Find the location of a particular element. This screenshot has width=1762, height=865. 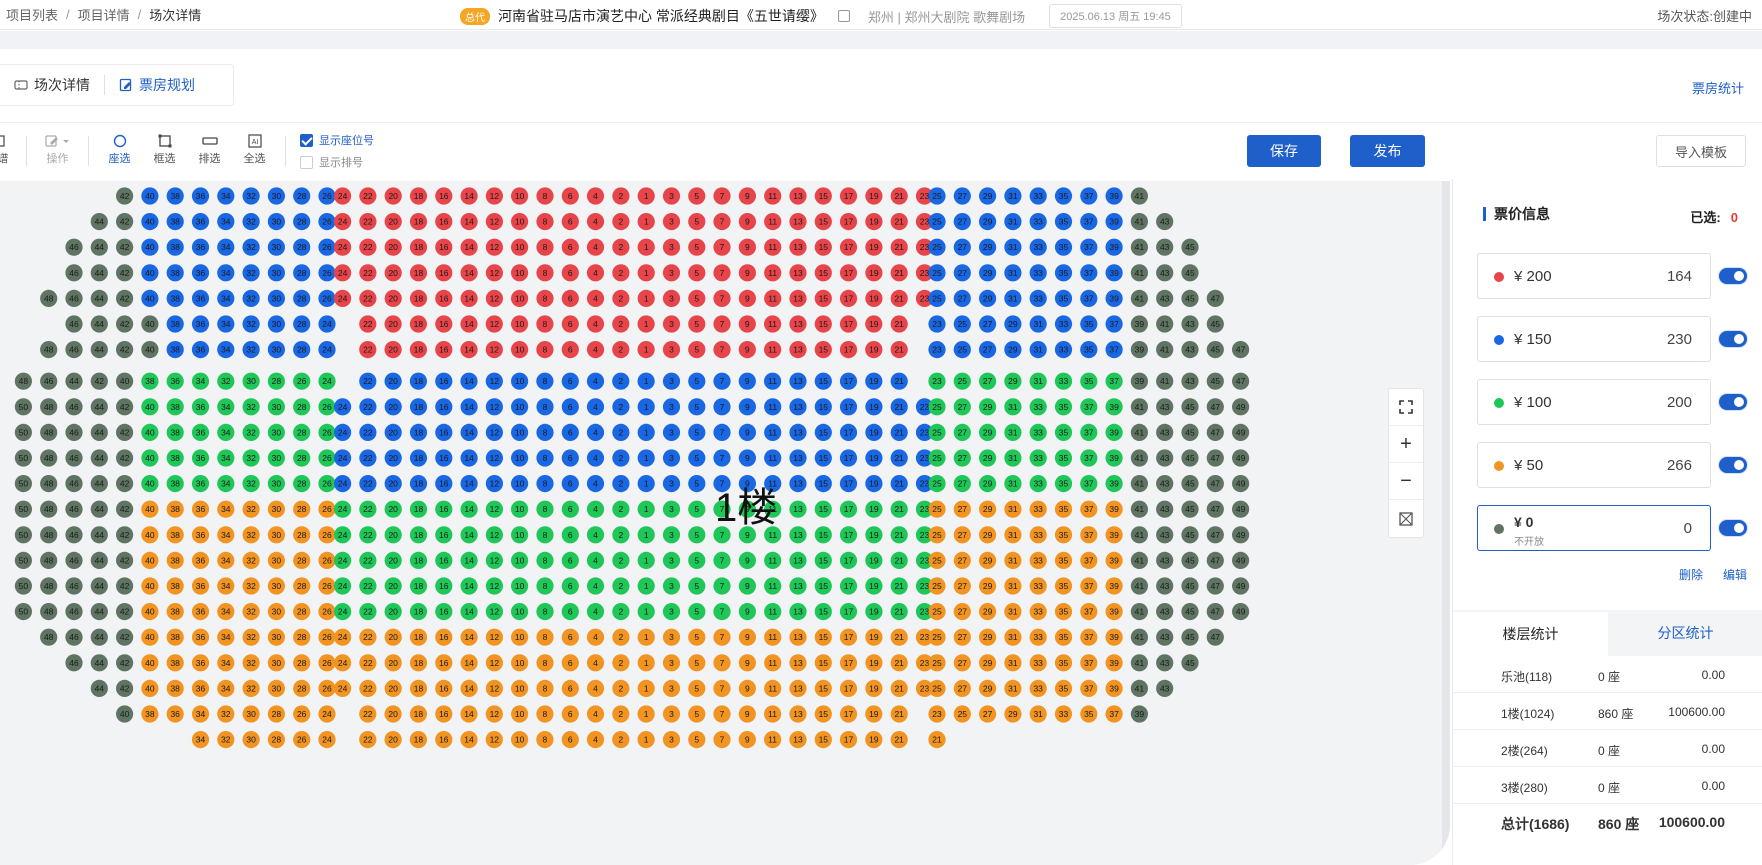

tab-box-office: 票房规划 is located at coordinates (156, 85).